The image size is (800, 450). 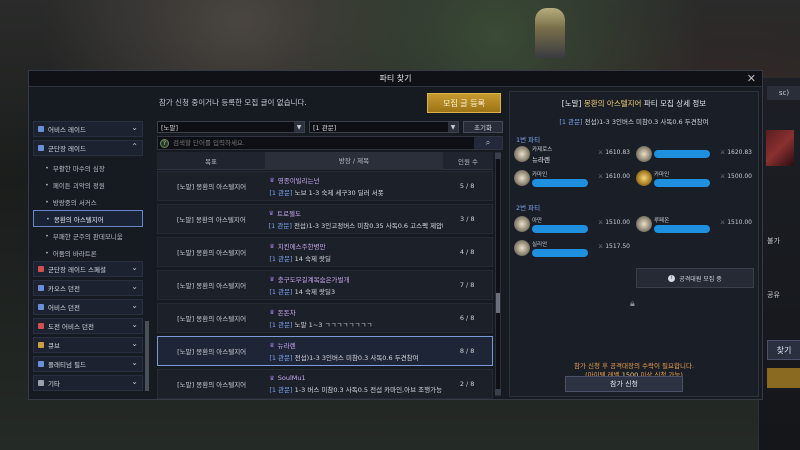 I want to click on platinum-field-icon, so click(x=41, y=364).